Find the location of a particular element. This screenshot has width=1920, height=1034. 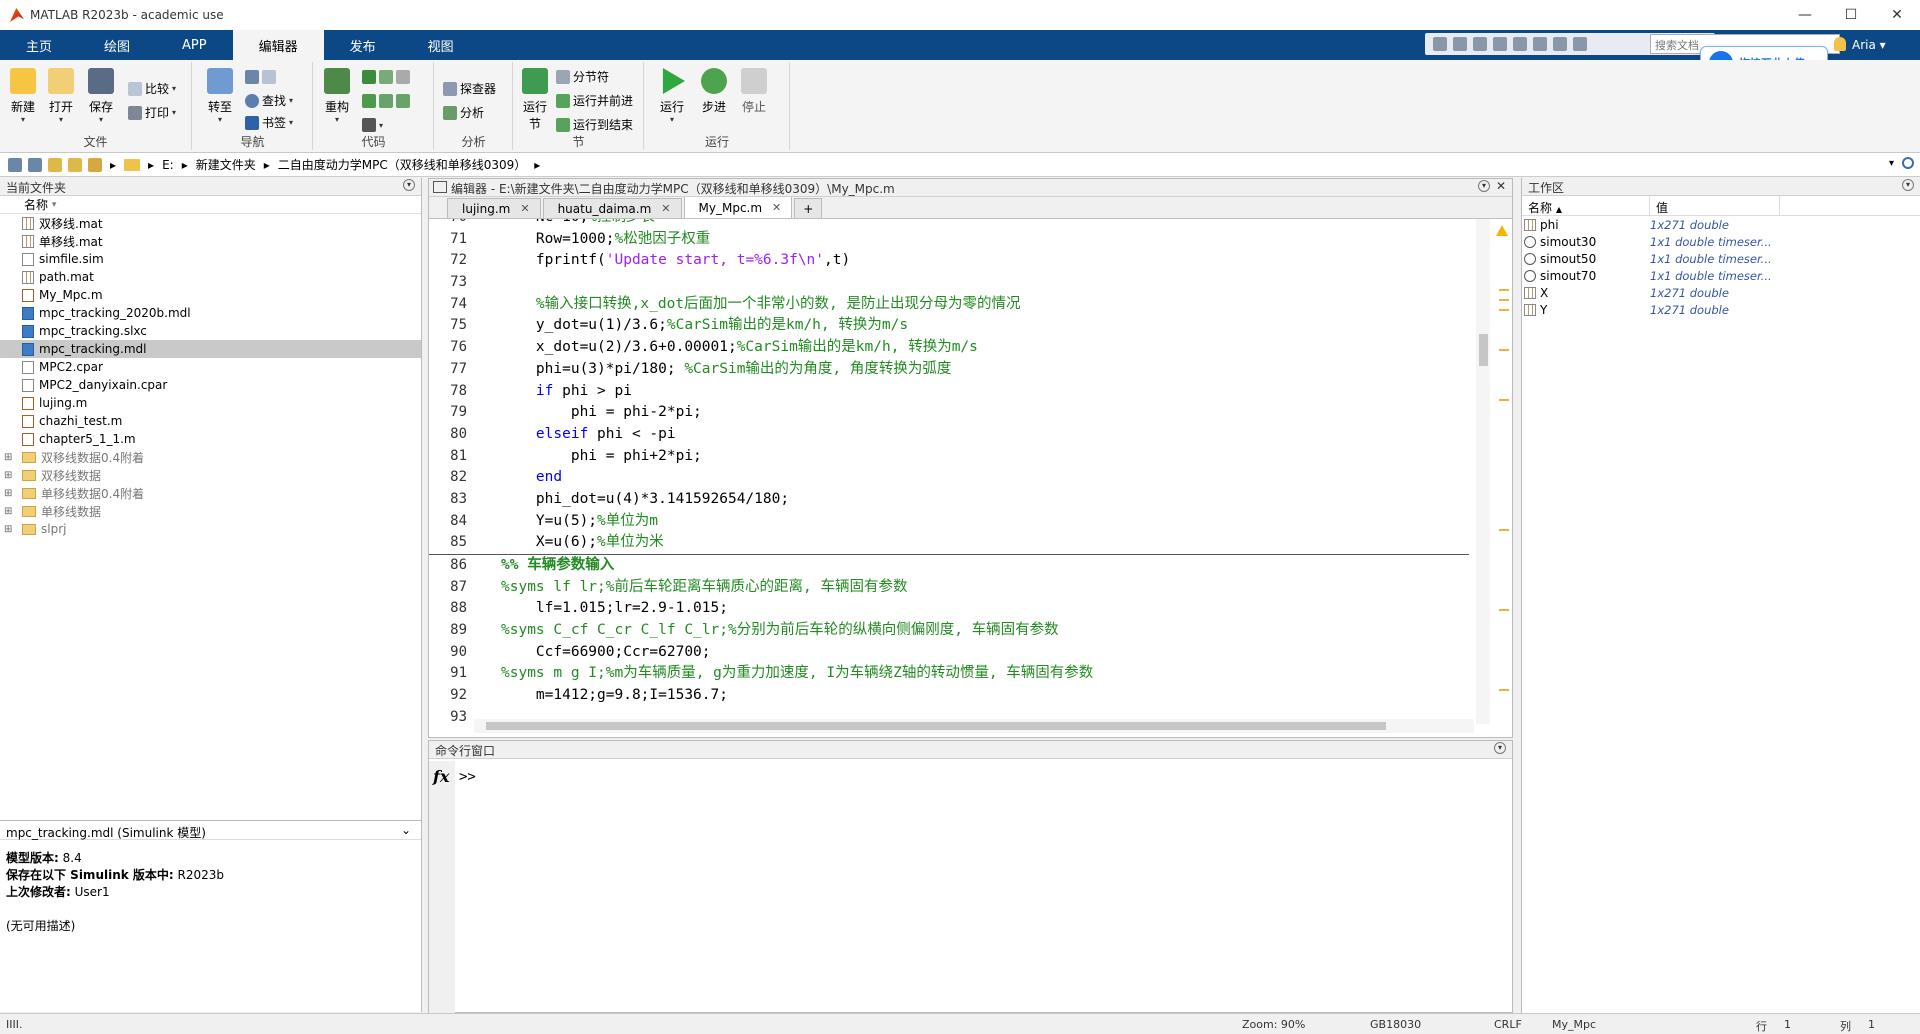

notification-icon is located at coordinates (1840, 44).